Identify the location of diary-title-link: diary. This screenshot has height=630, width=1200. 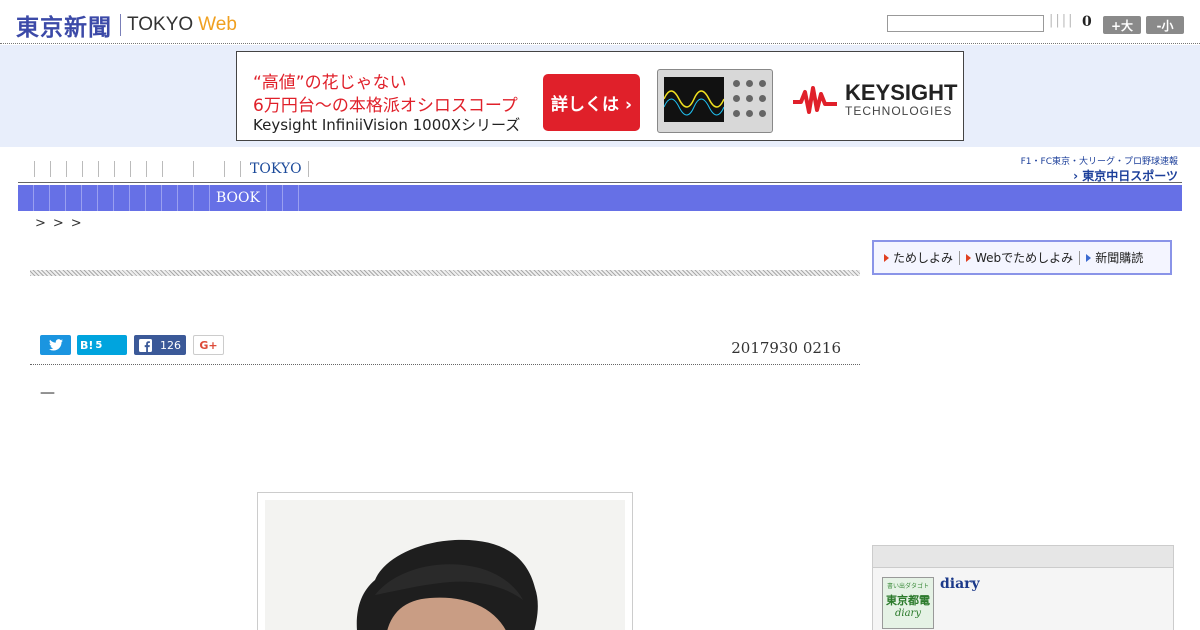
(960, 584).